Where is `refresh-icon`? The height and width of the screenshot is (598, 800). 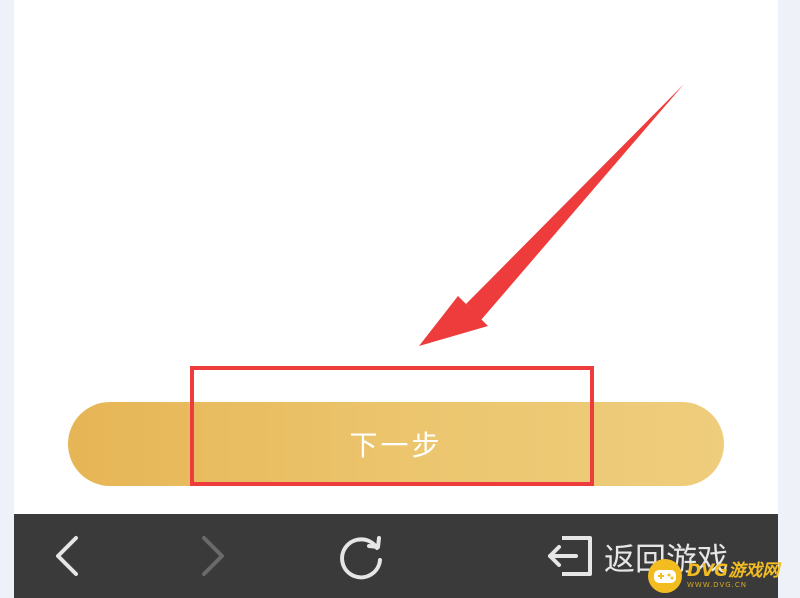
refresh-icon is located at coordinates (361, 558).